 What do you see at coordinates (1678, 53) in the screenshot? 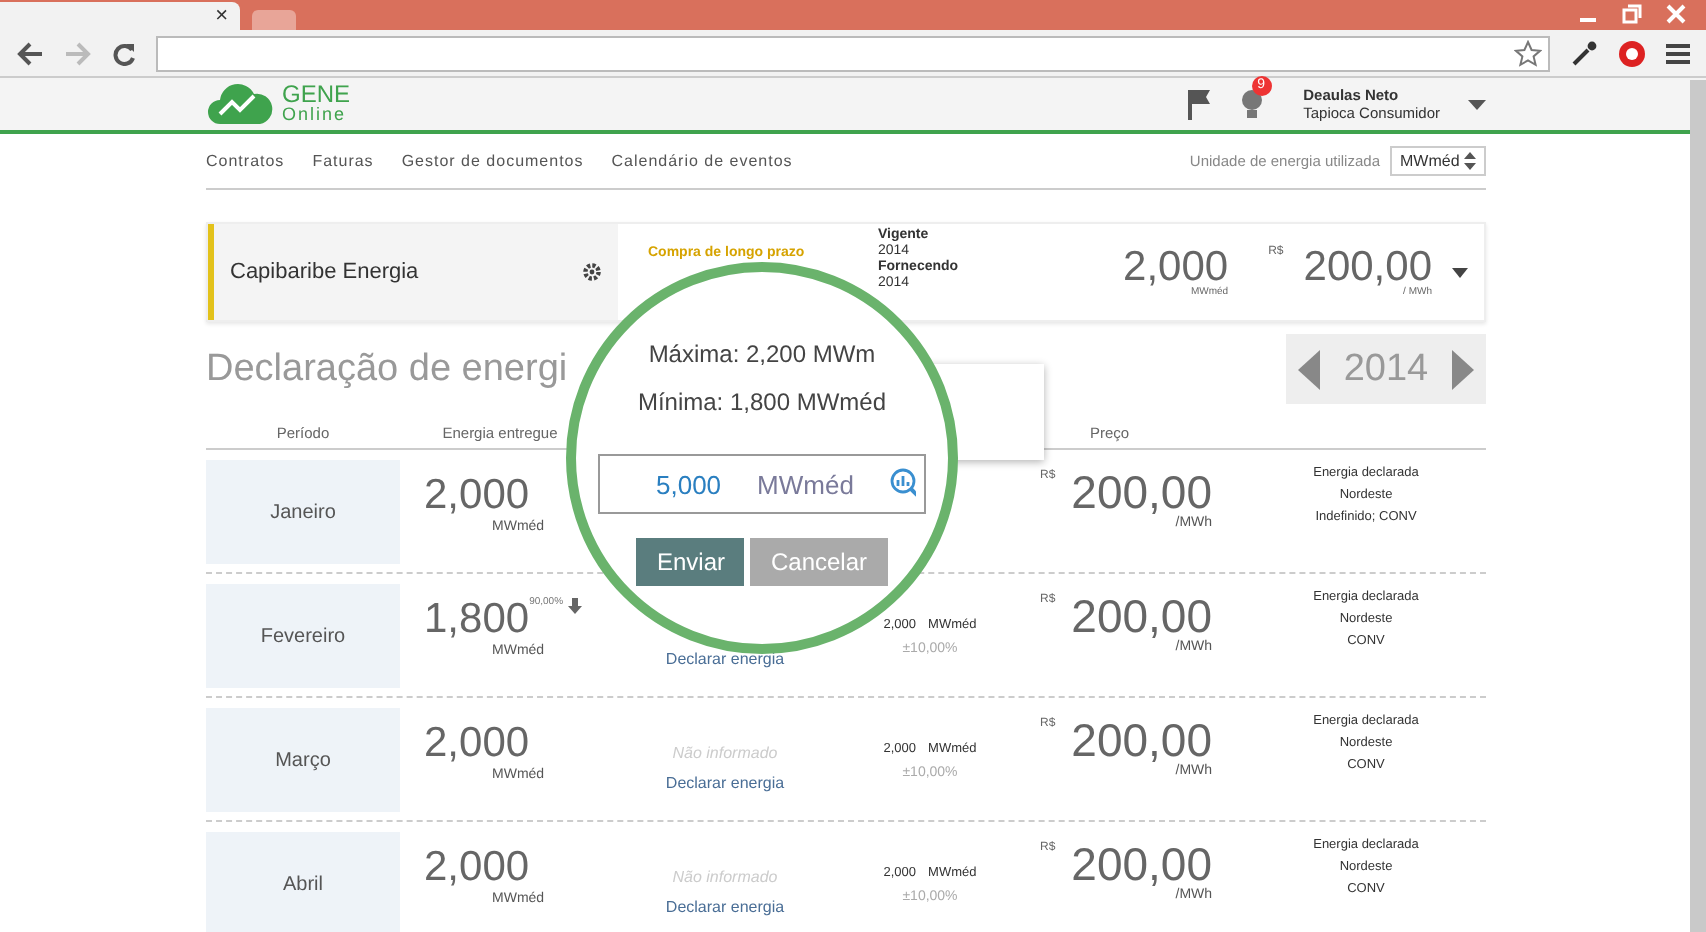
I see `menu-icon` at bounding box center [1678, 53].